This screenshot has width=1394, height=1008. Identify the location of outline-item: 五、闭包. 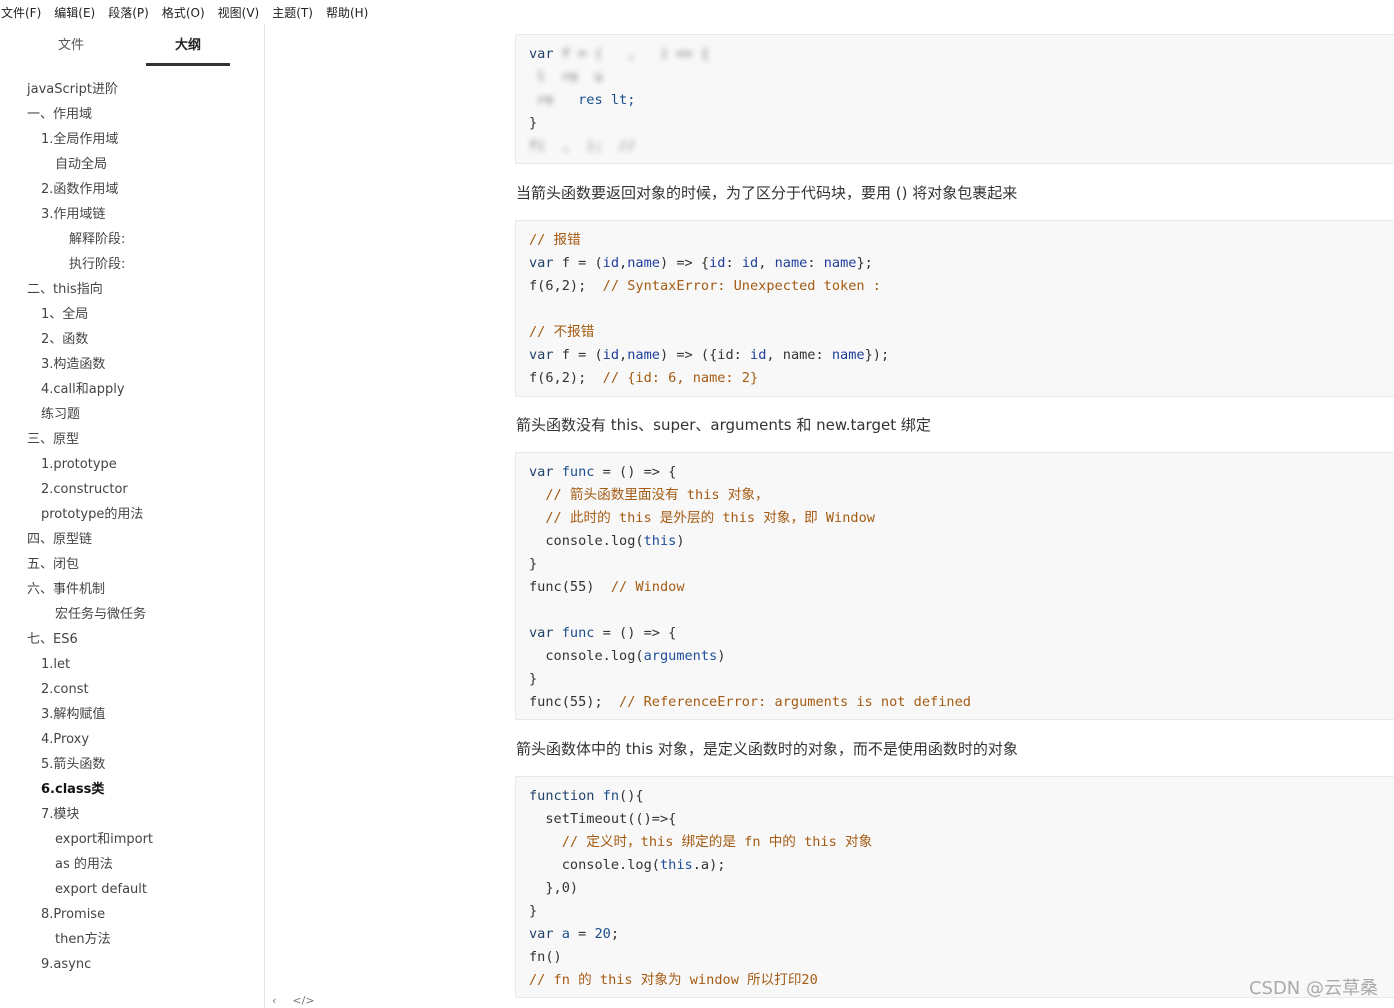
(53, 565).